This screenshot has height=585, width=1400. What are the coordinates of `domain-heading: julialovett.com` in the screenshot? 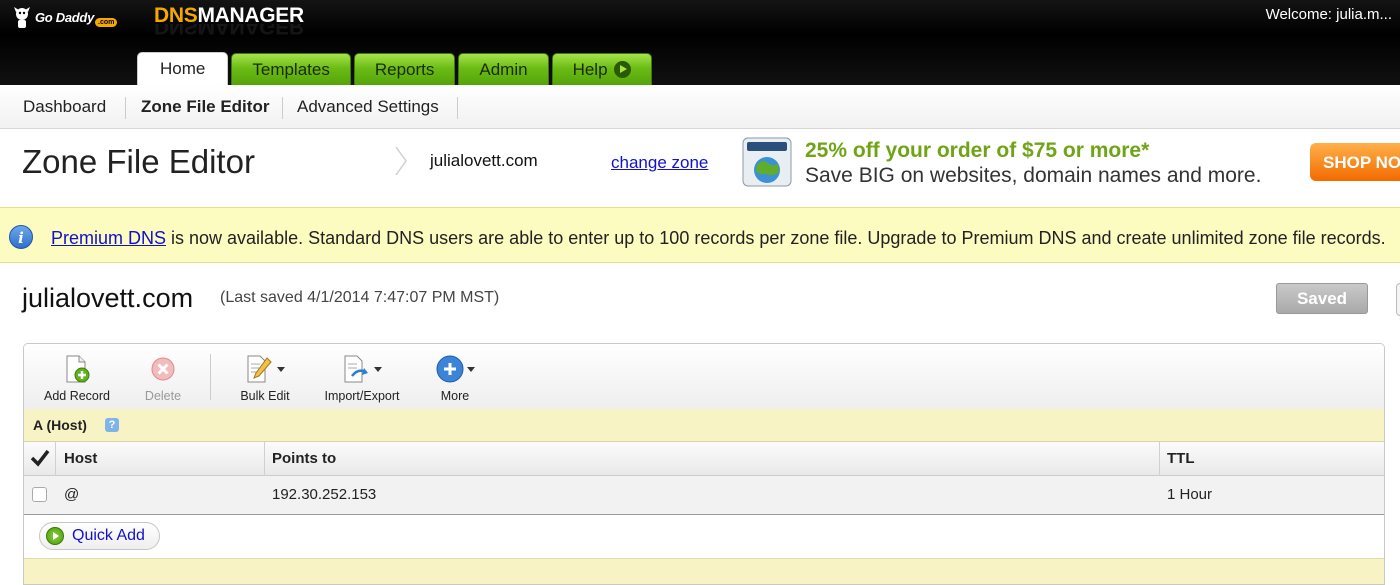 It's located at (108, 298).